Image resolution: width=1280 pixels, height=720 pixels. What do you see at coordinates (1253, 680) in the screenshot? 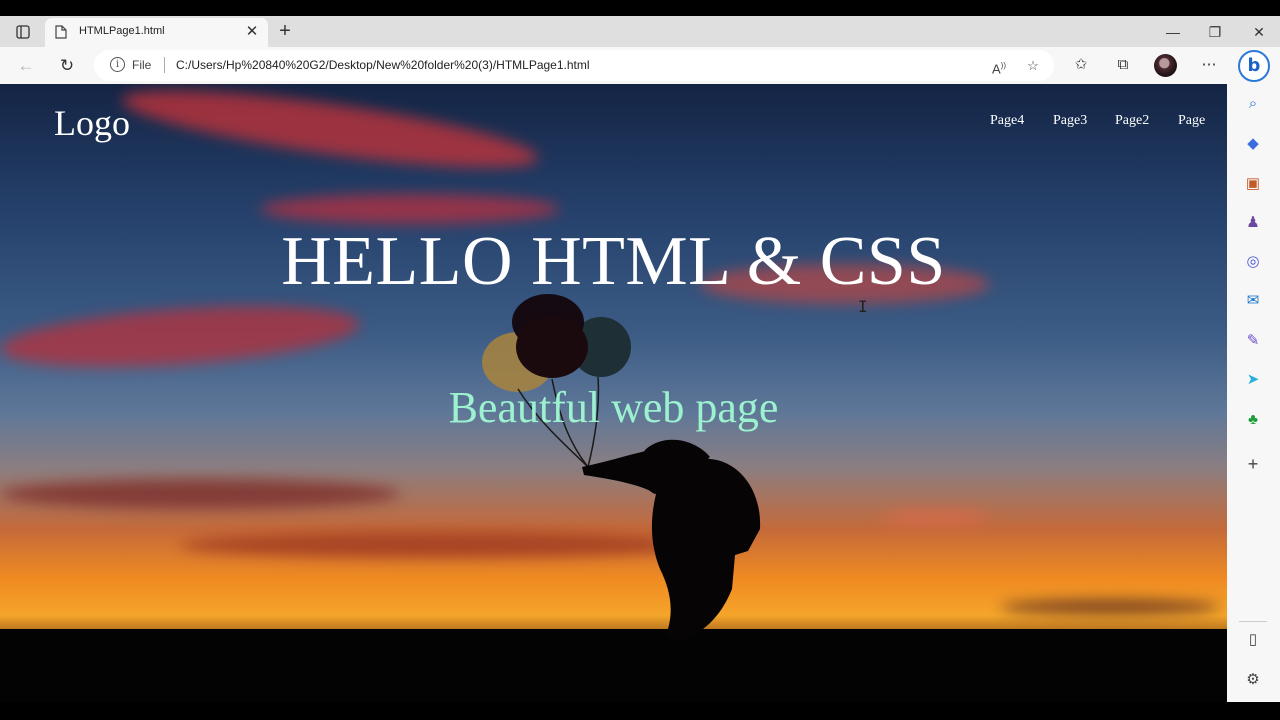
I see `sidebar-settings-icon: ⚙` at bounding box center [1253, 680].